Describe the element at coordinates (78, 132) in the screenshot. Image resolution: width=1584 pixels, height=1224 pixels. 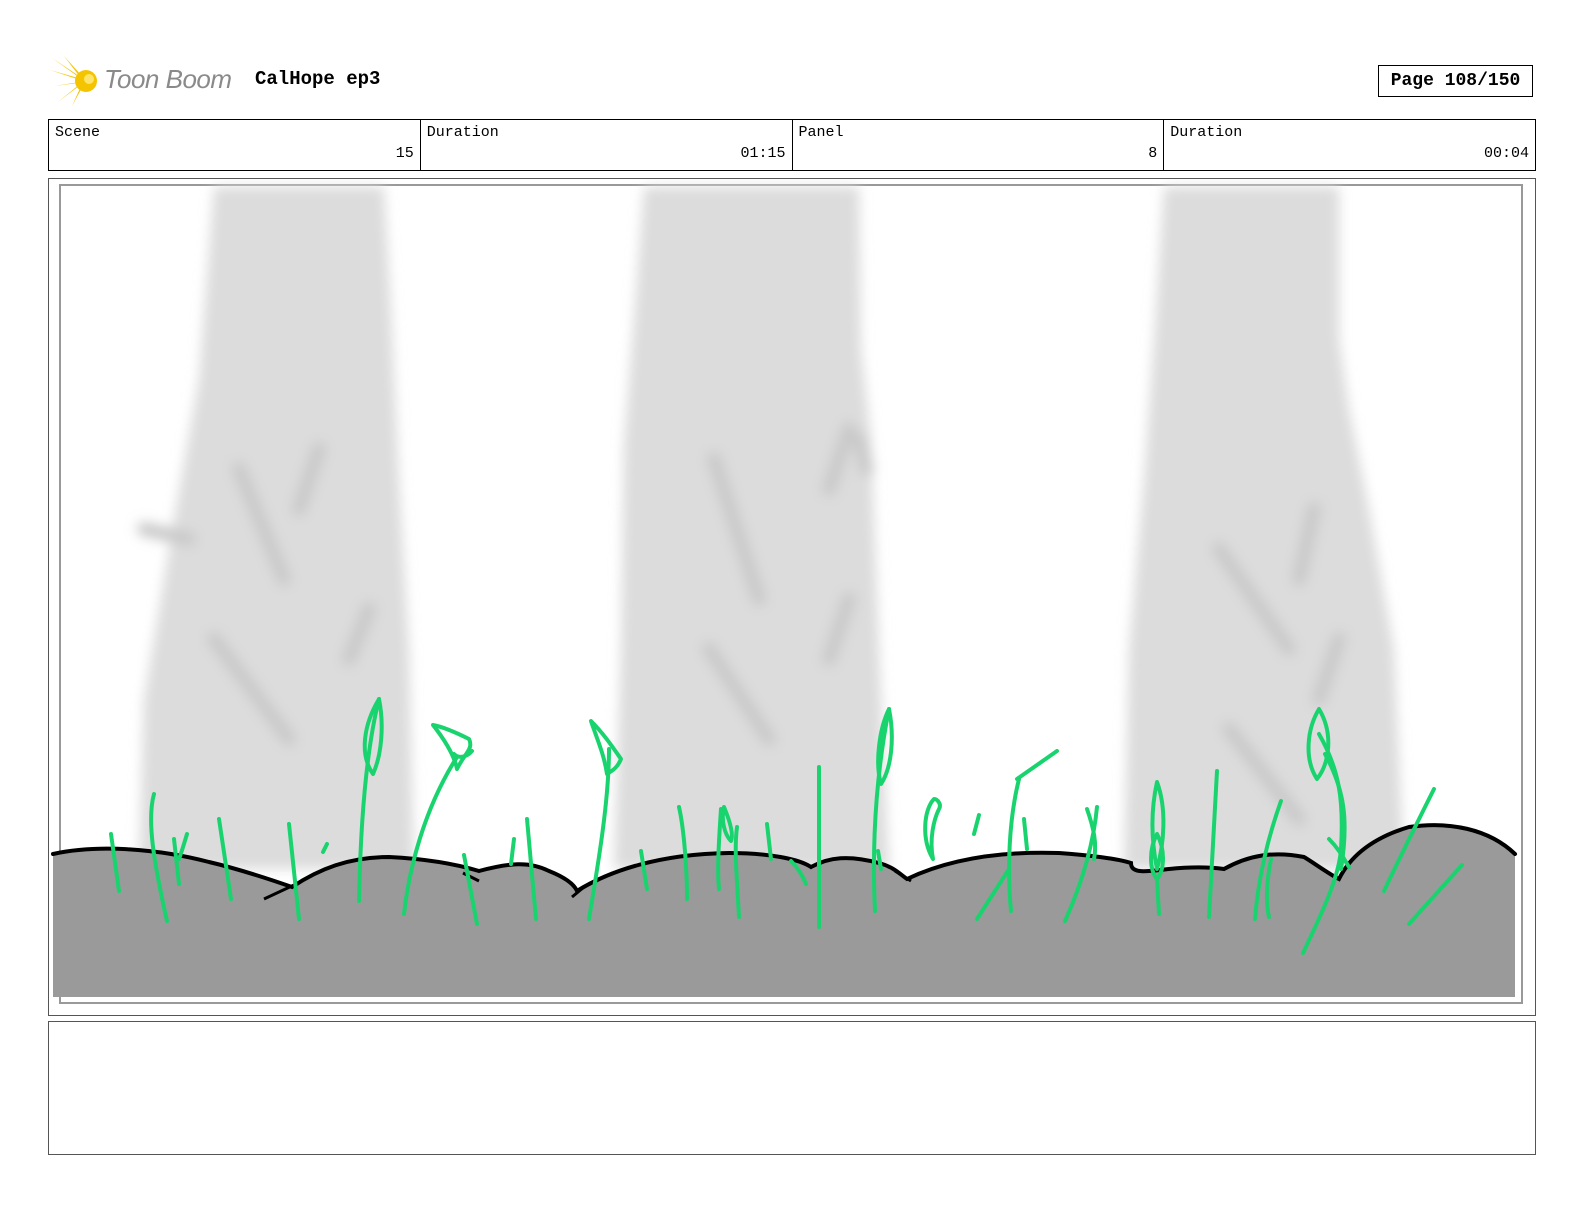
I see `scene-label: Scene` at that location.